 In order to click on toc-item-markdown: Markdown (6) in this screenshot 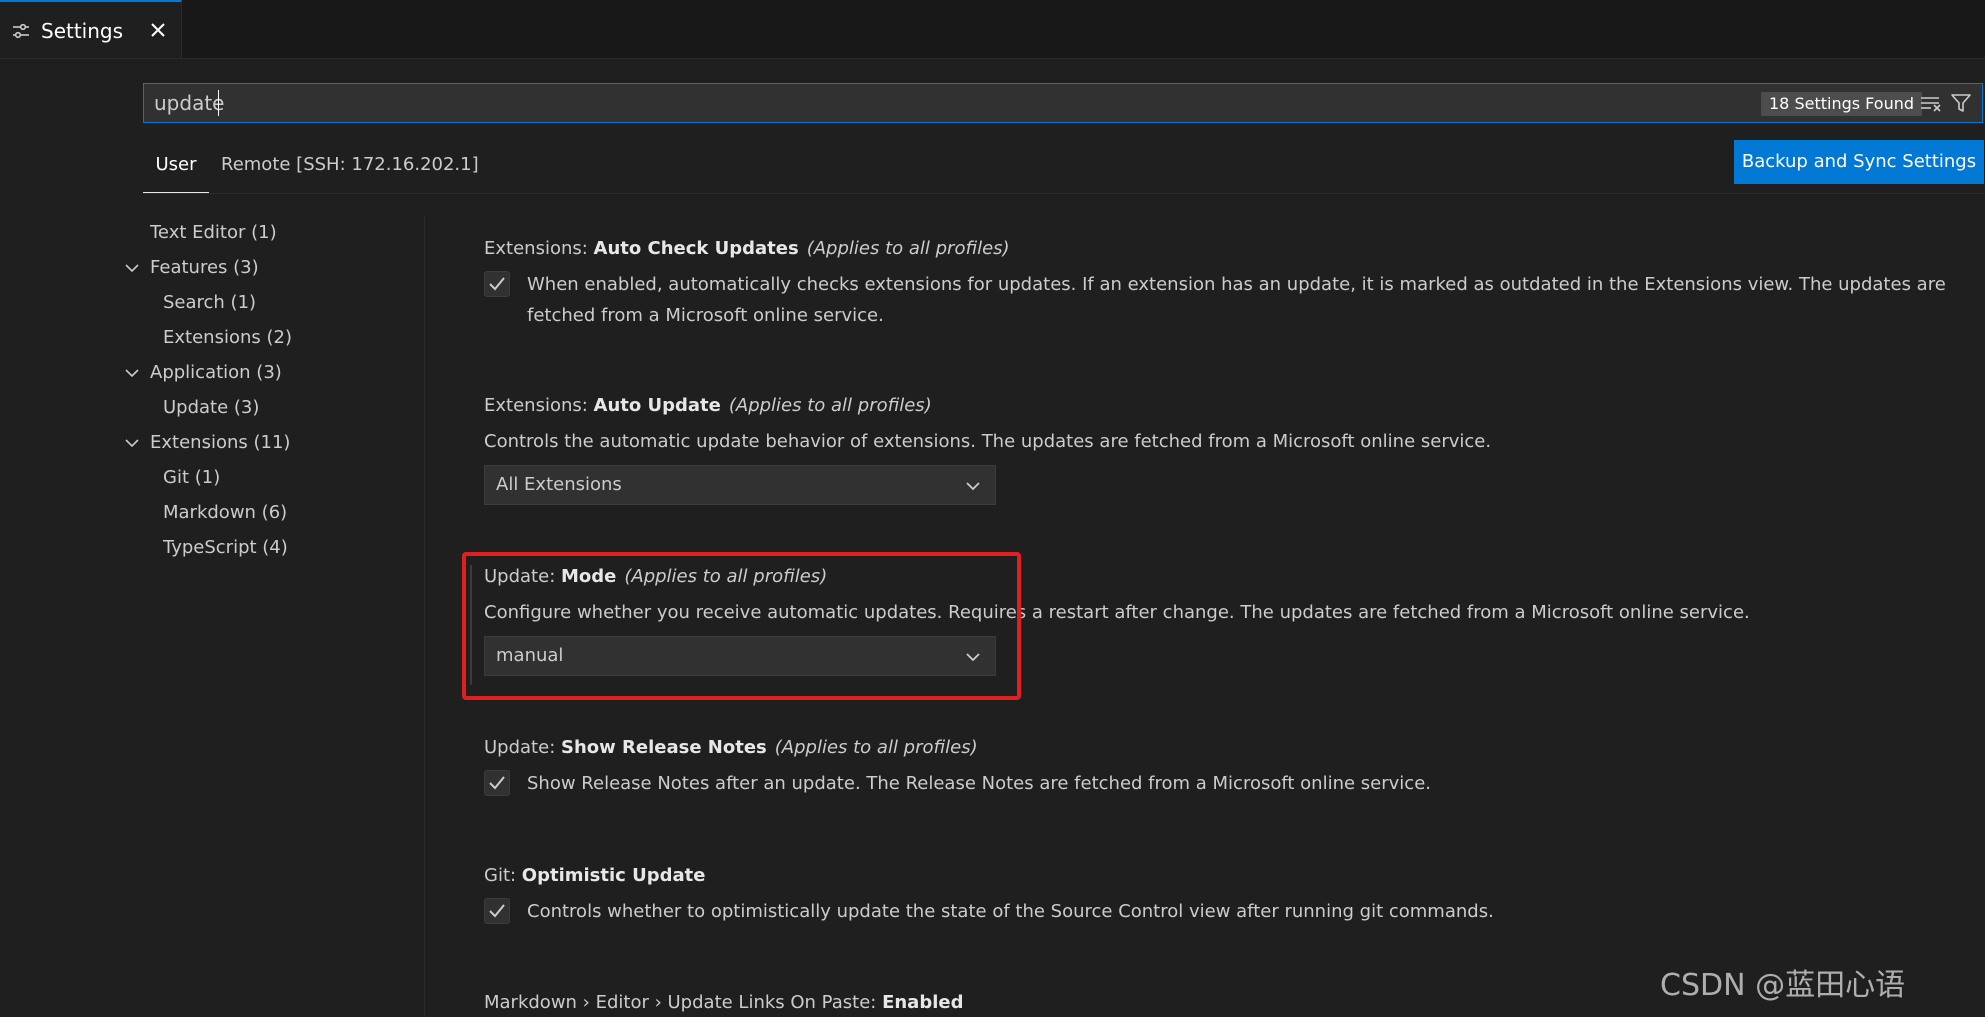, I will do `click(225, 513)`.